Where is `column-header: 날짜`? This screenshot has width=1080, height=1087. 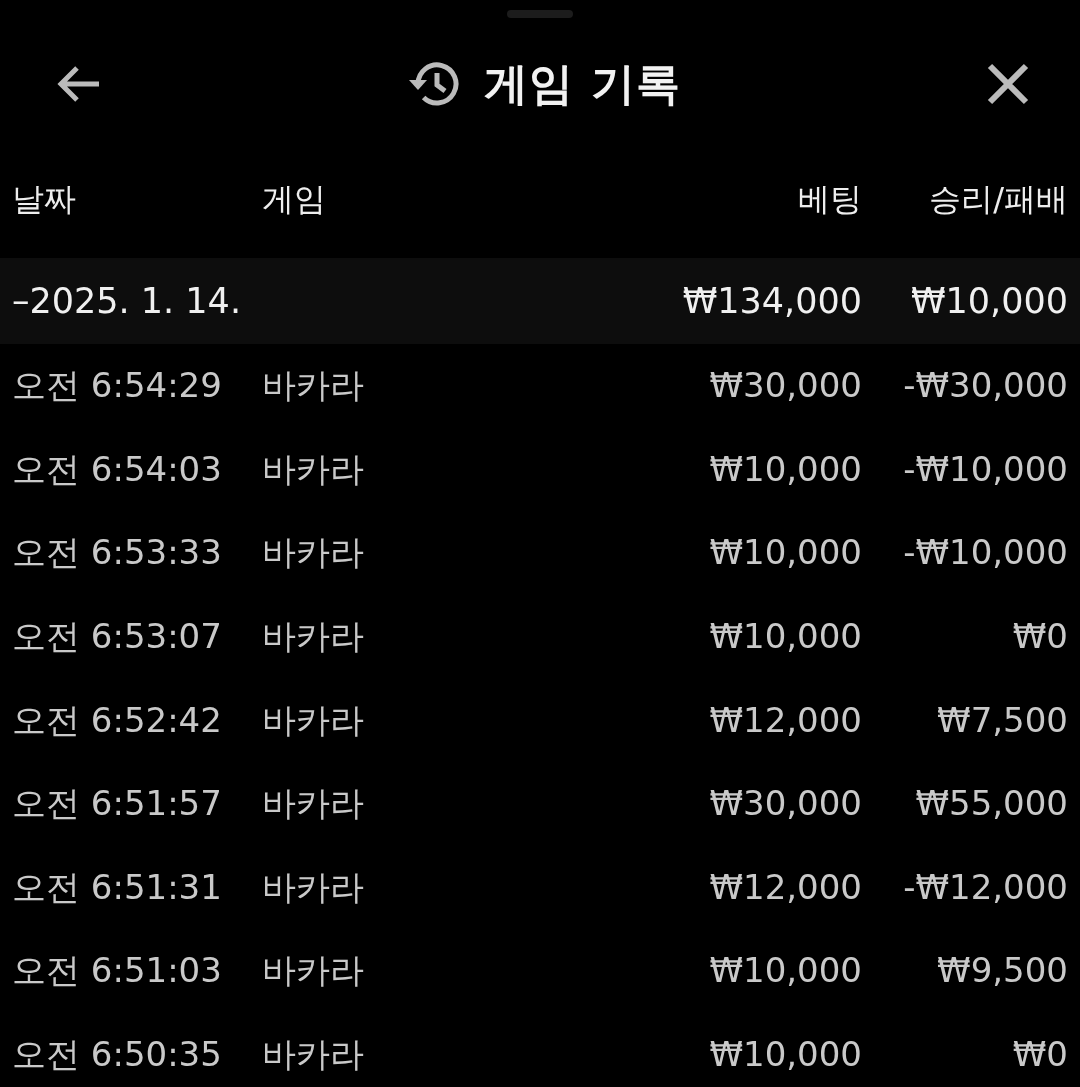
column-header: 날짜 is located at coordinates (44, 199).